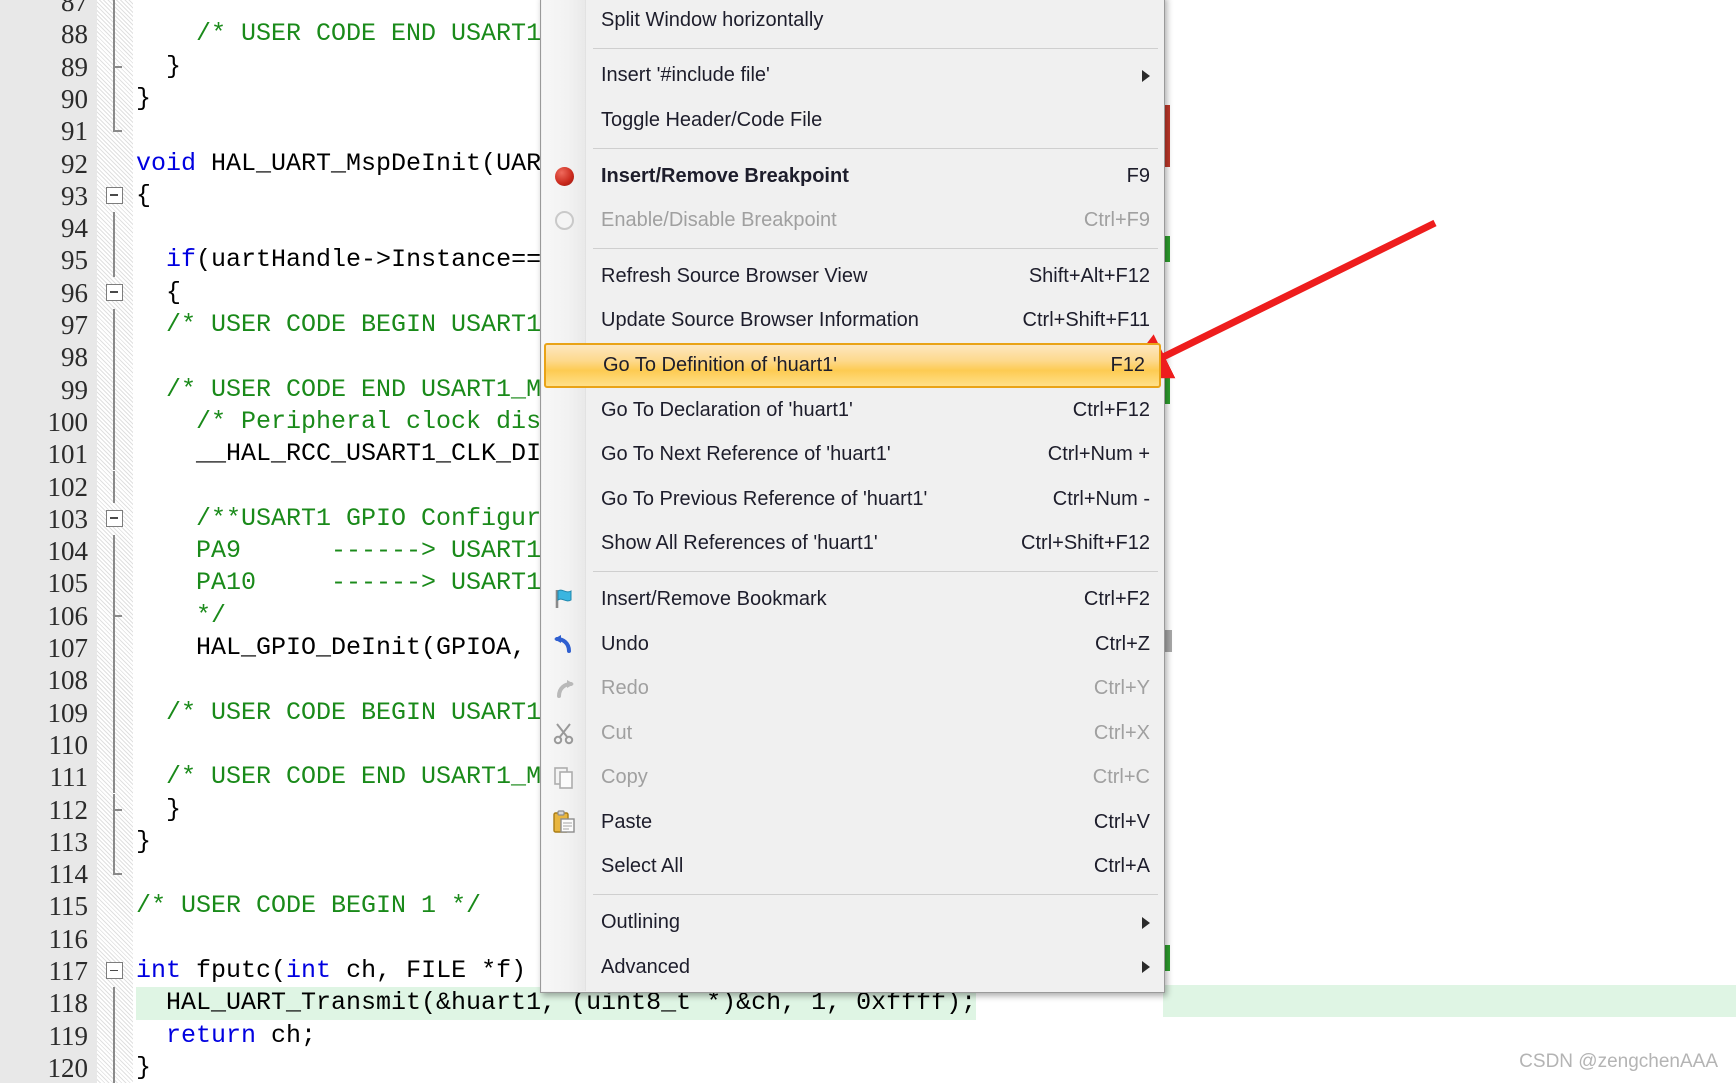  Describe the element at coordinates (852, 778) in the screenshot. I see `menu-item-copy: Copy Ctrl+C` at that location.